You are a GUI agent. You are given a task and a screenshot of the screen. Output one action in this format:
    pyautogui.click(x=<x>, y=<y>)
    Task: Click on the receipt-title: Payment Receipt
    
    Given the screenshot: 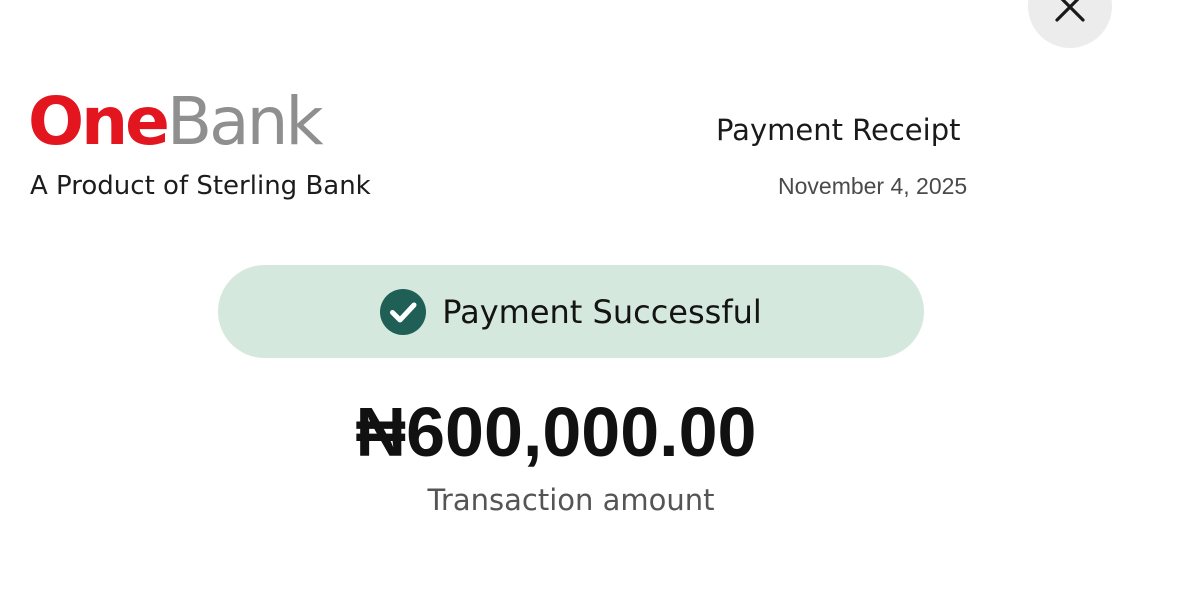 What is the action you would take?
    pyautogui.click(x=838, y=130)
    